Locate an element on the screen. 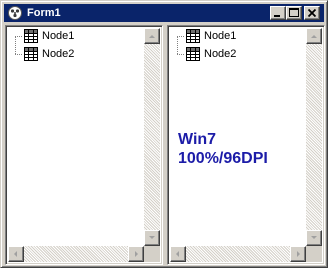 The height and width of the screenshot is (268, 328). maximize-button is located at coordinates (294, 13).